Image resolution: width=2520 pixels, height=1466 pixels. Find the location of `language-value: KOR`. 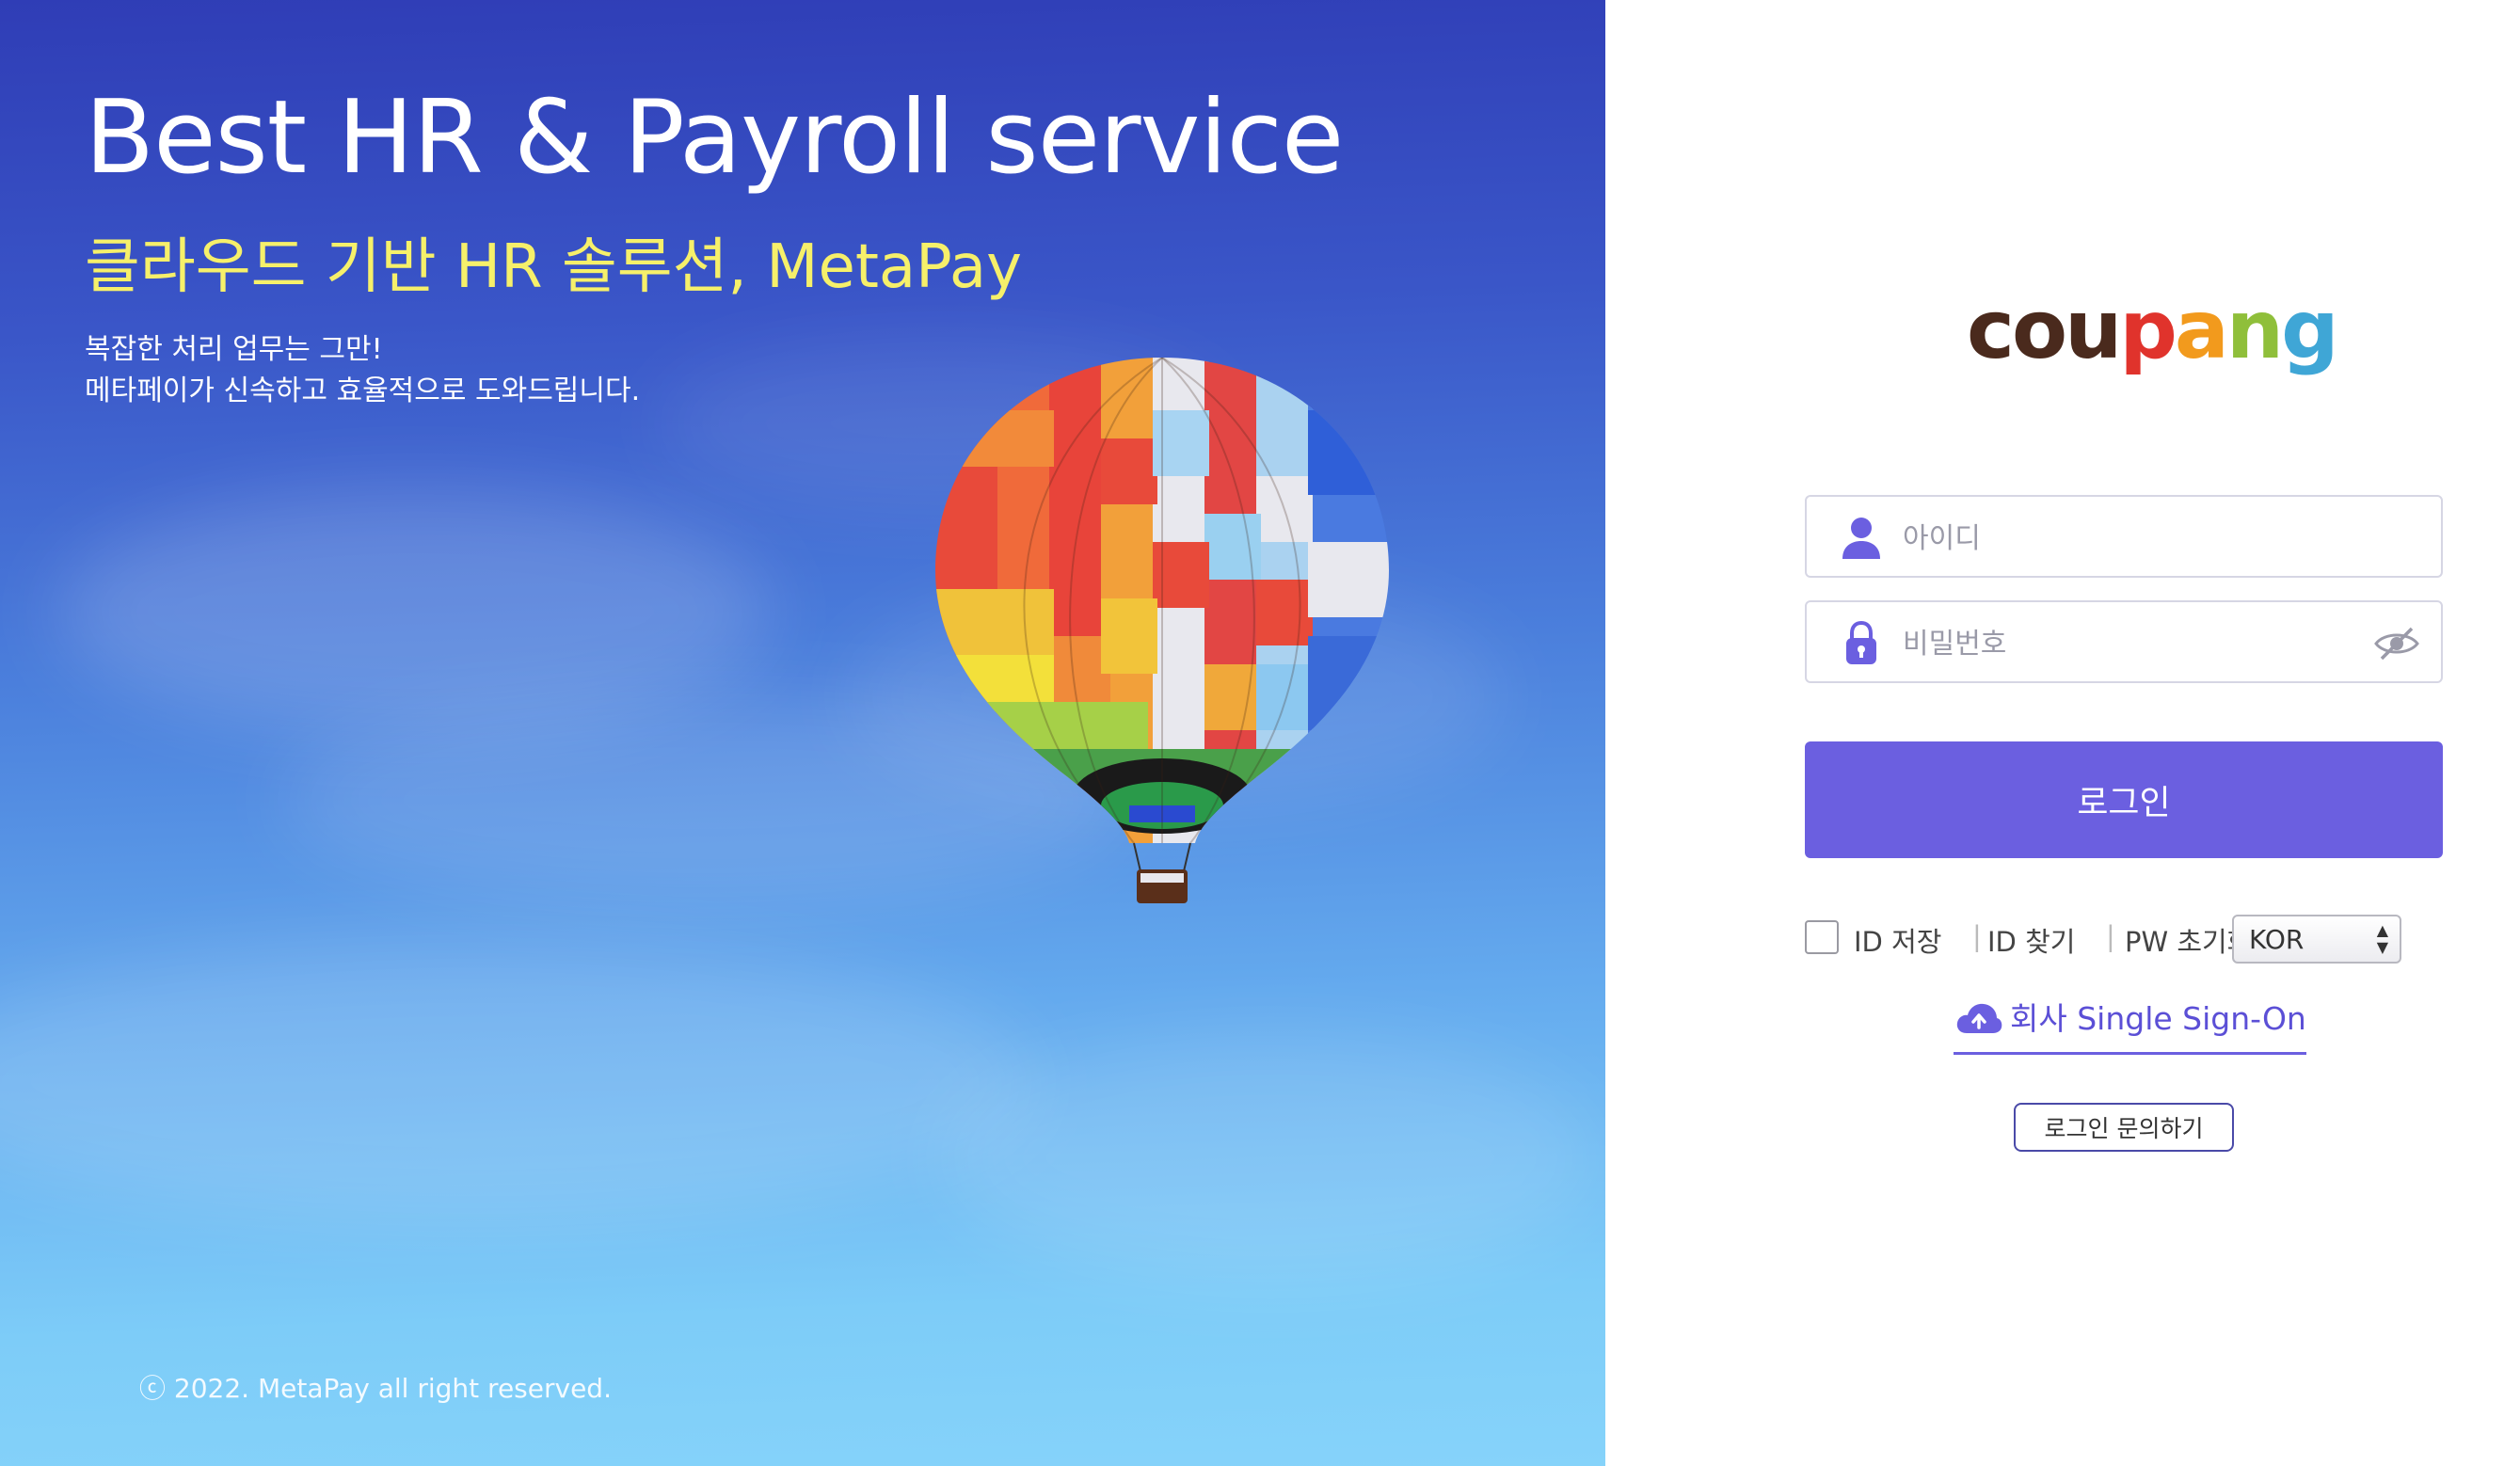

language-value: KOR is located at coordinates (2277, 939).